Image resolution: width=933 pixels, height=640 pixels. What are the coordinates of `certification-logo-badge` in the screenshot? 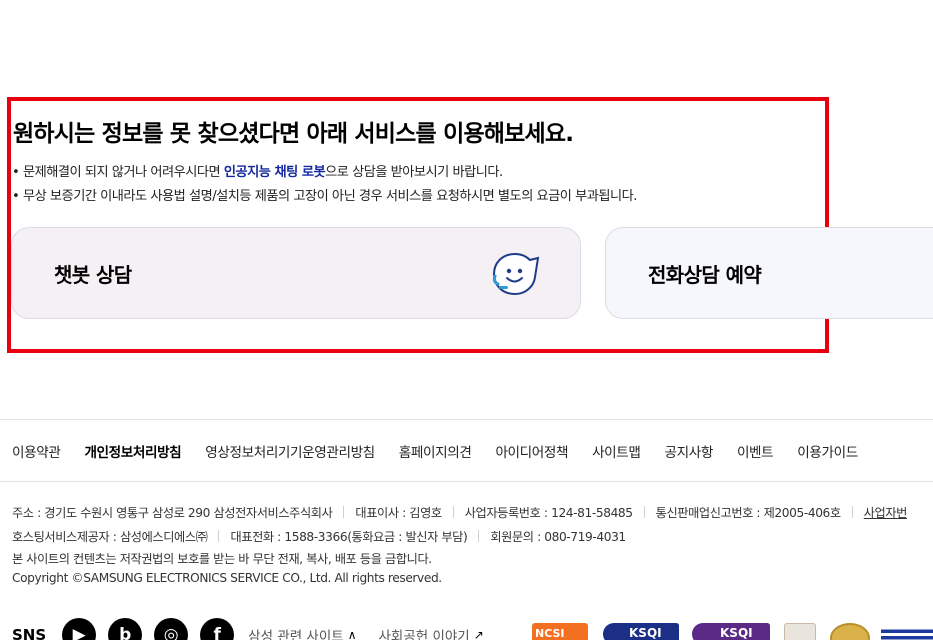 It's located at (907, 631).